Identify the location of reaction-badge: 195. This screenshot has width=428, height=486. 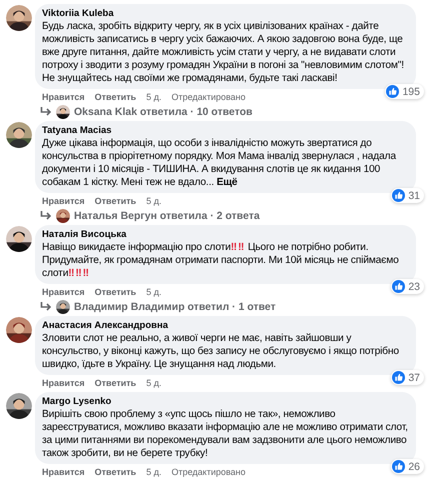
(404, 91).